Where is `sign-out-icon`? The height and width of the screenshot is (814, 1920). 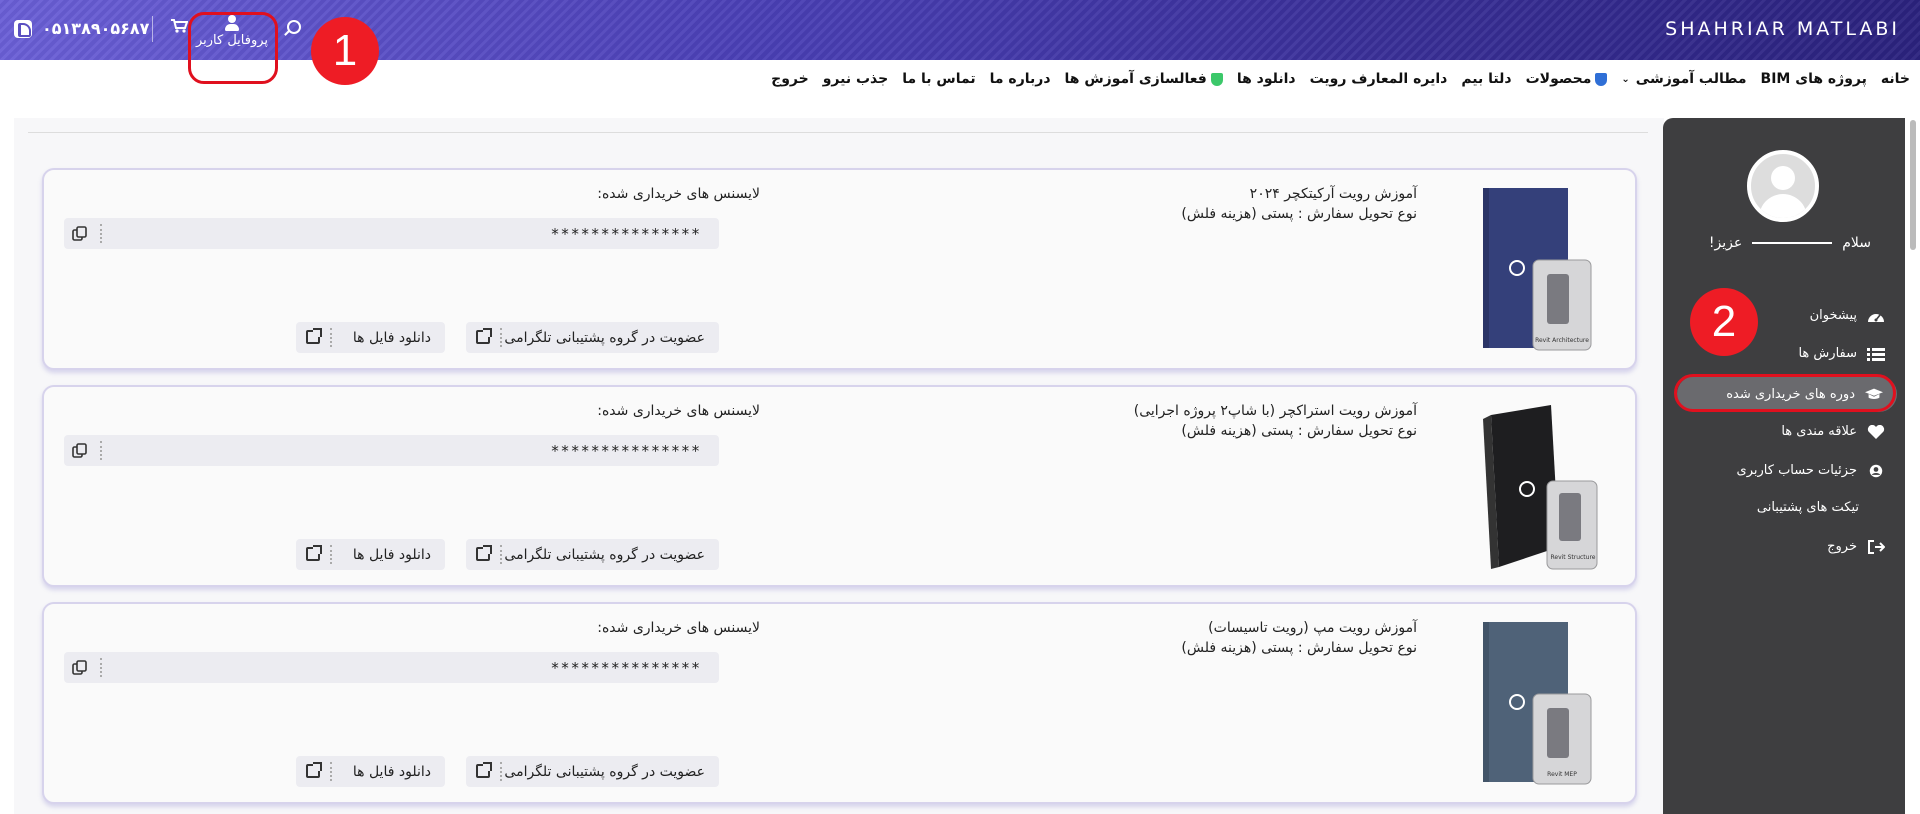
sign-out-icon is located at coordinates (1876, 546).